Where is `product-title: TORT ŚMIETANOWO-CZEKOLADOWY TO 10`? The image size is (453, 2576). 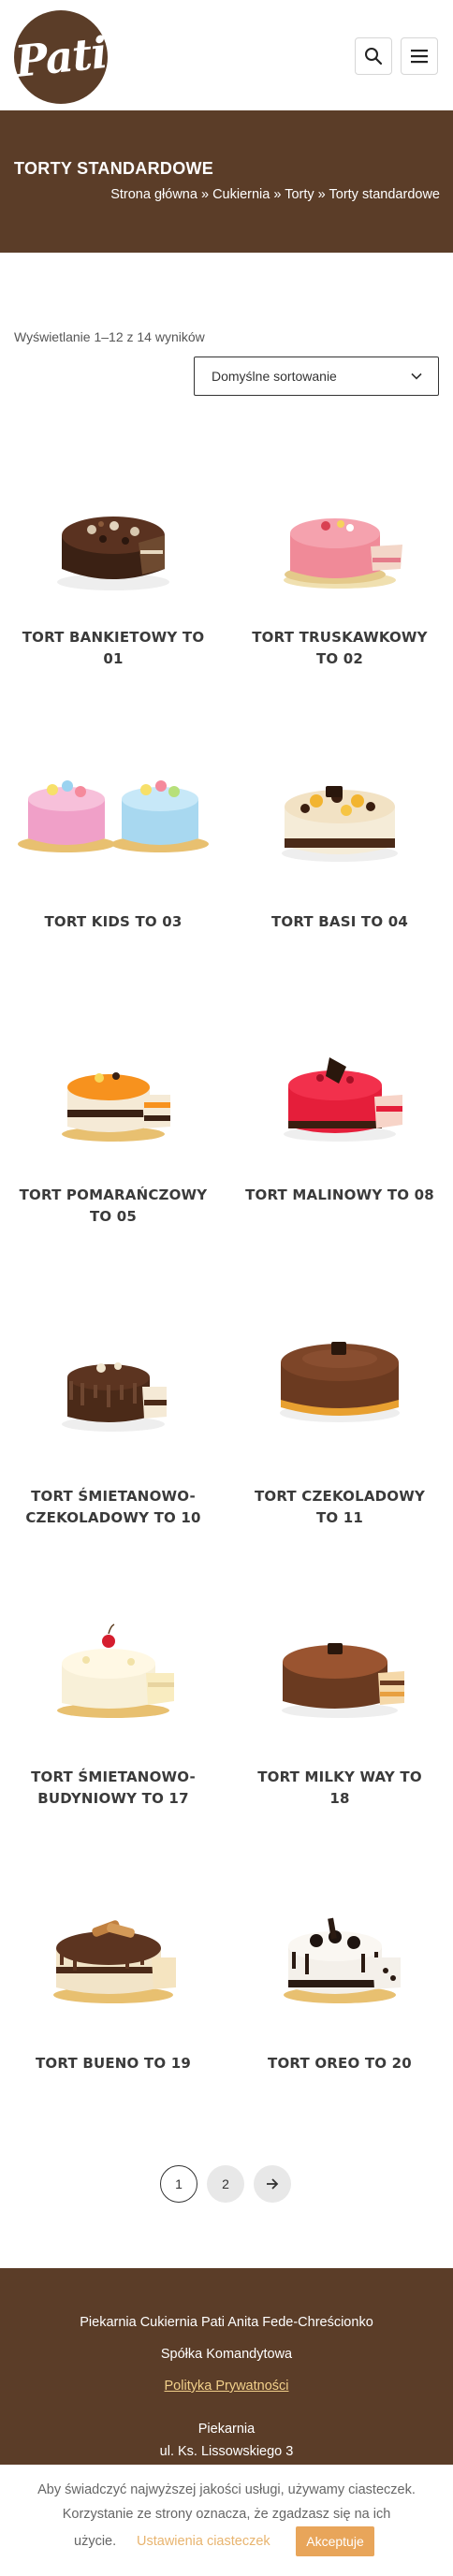
product-title: TORT ŚMIETANOWO-CZEKOLADOWY TO 10 is located at coordinates (113, 1507).